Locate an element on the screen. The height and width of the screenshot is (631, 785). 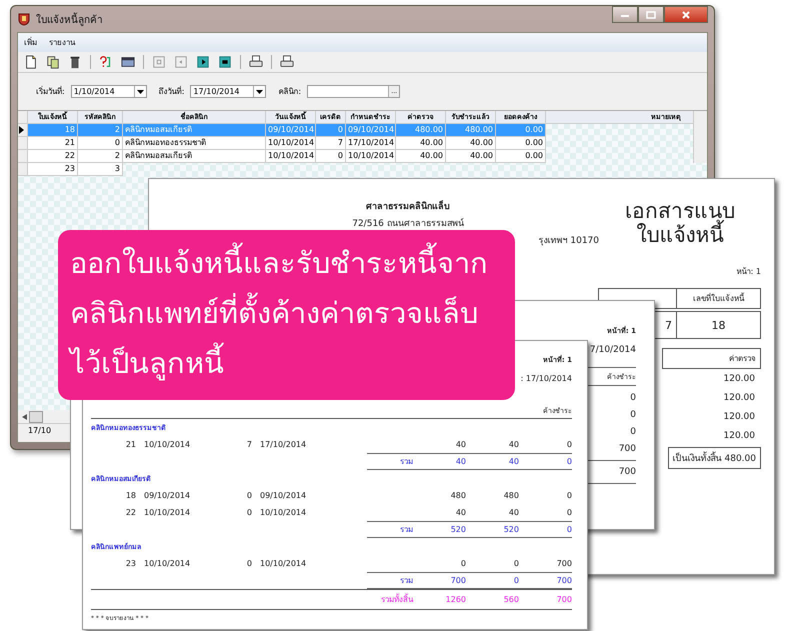
query-icon is located at coordinates (106, 62).